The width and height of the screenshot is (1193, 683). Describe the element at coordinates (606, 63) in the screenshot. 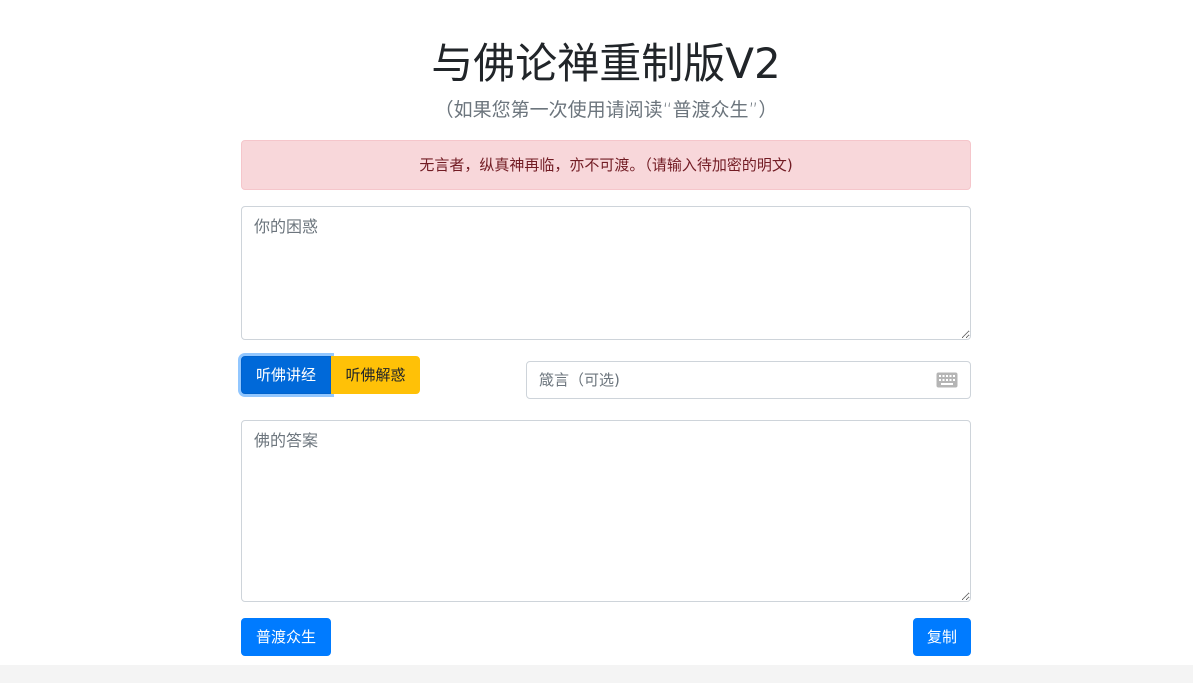

I see `page-title: 与佛论禅重制版V2` at that location.